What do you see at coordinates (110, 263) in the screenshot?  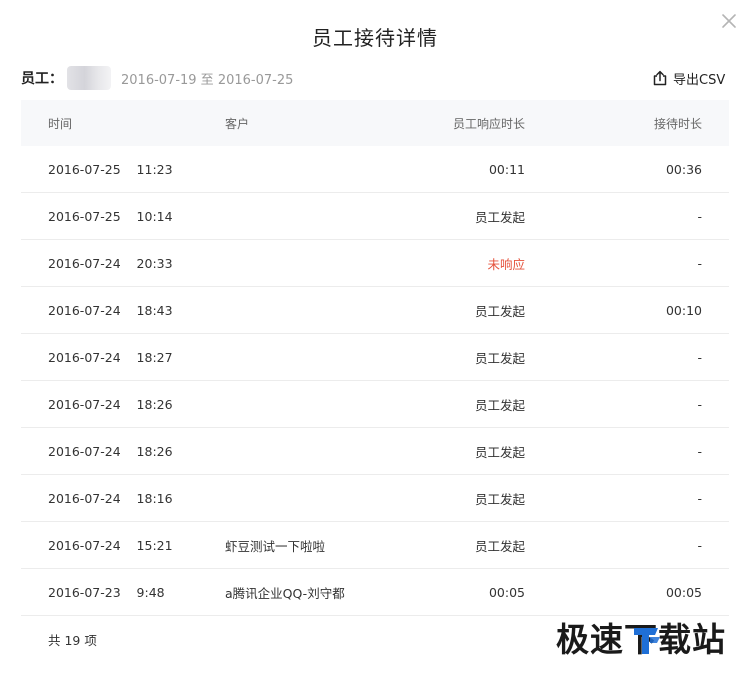 I see `row-time: 2016-07-24 20:33` at bounding box center [110, 263].